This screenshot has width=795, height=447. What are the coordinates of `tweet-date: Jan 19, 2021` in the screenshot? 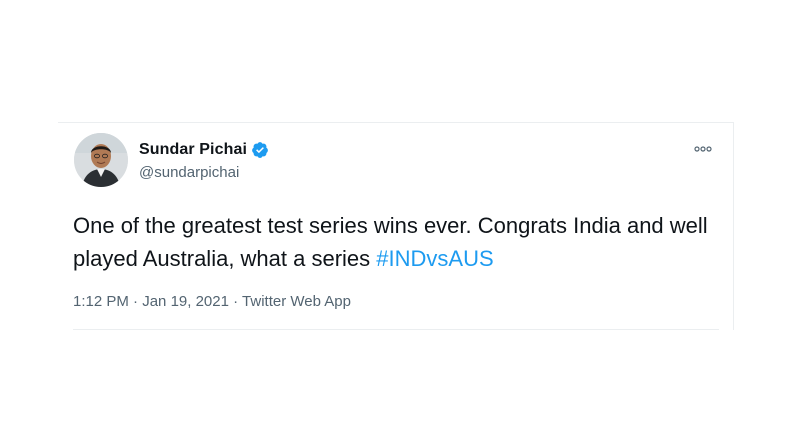 It's located at (185, 301).